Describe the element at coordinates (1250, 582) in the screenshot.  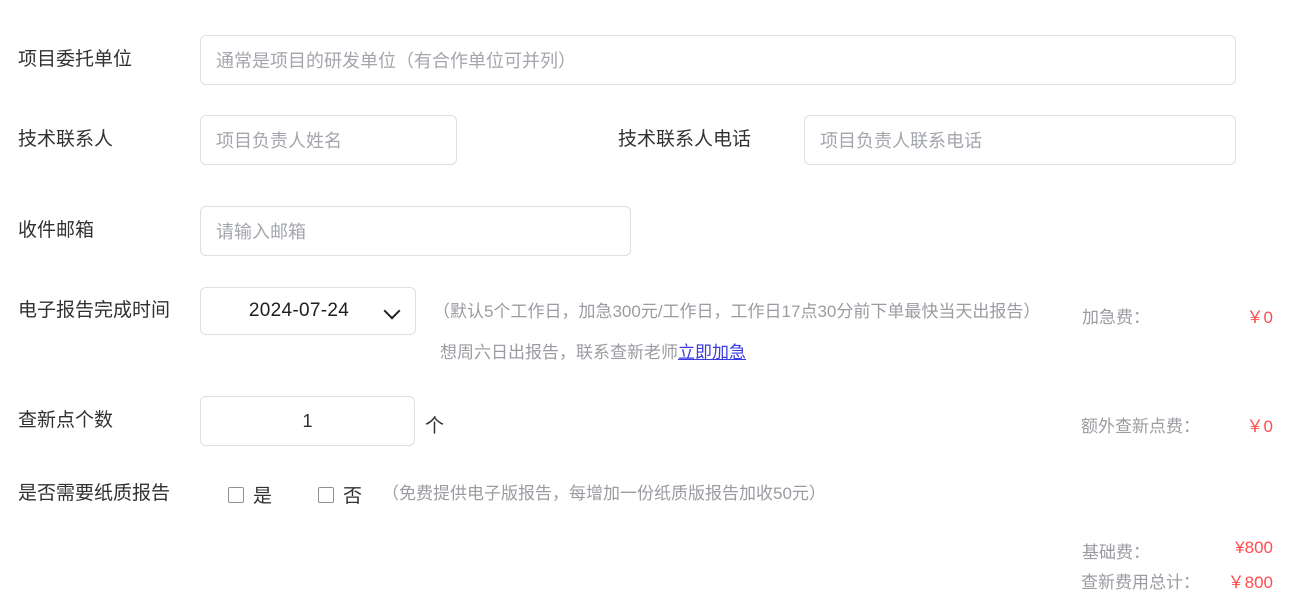
I see `fee-value-total: ￥800` at that location.